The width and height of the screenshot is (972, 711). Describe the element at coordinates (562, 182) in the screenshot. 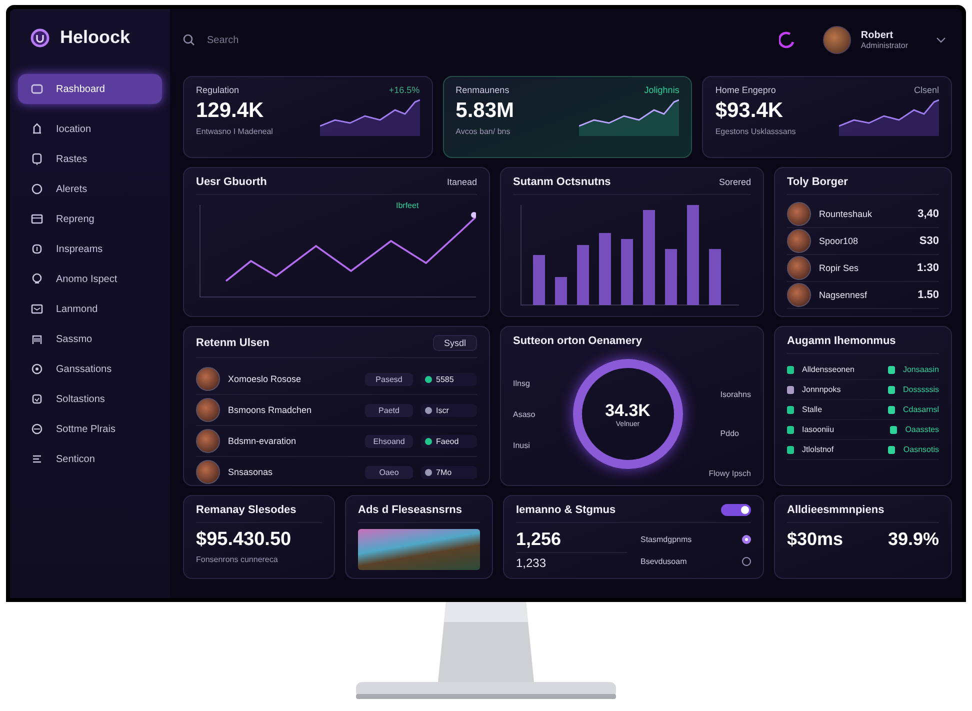

I see `card-title: Sutanm Octsnutns` at that location.